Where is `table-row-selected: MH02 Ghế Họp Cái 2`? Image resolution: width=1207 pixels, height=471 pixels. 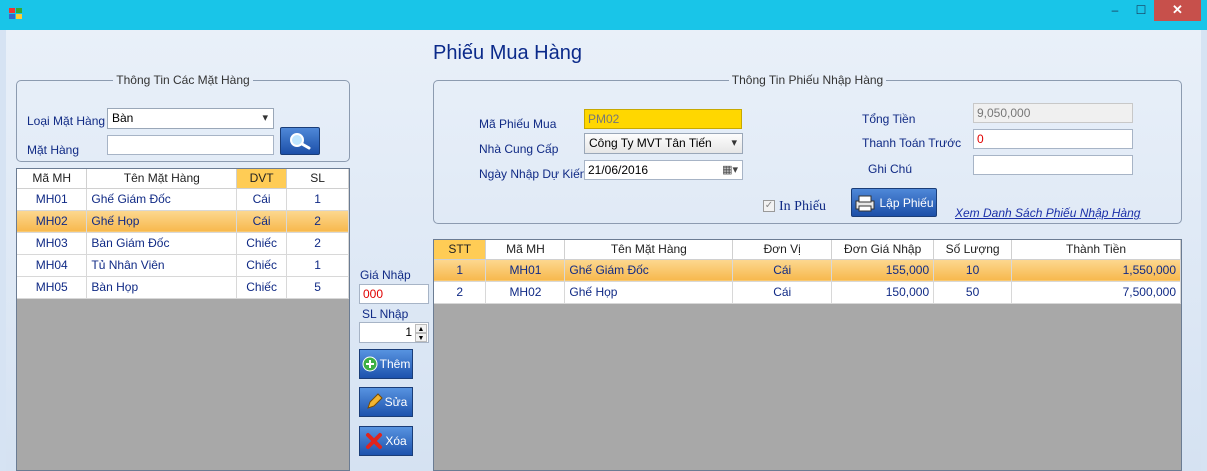
table-row-selected: MH02 Ghế Họp Cái 2 is located at coordinates (183, 221).